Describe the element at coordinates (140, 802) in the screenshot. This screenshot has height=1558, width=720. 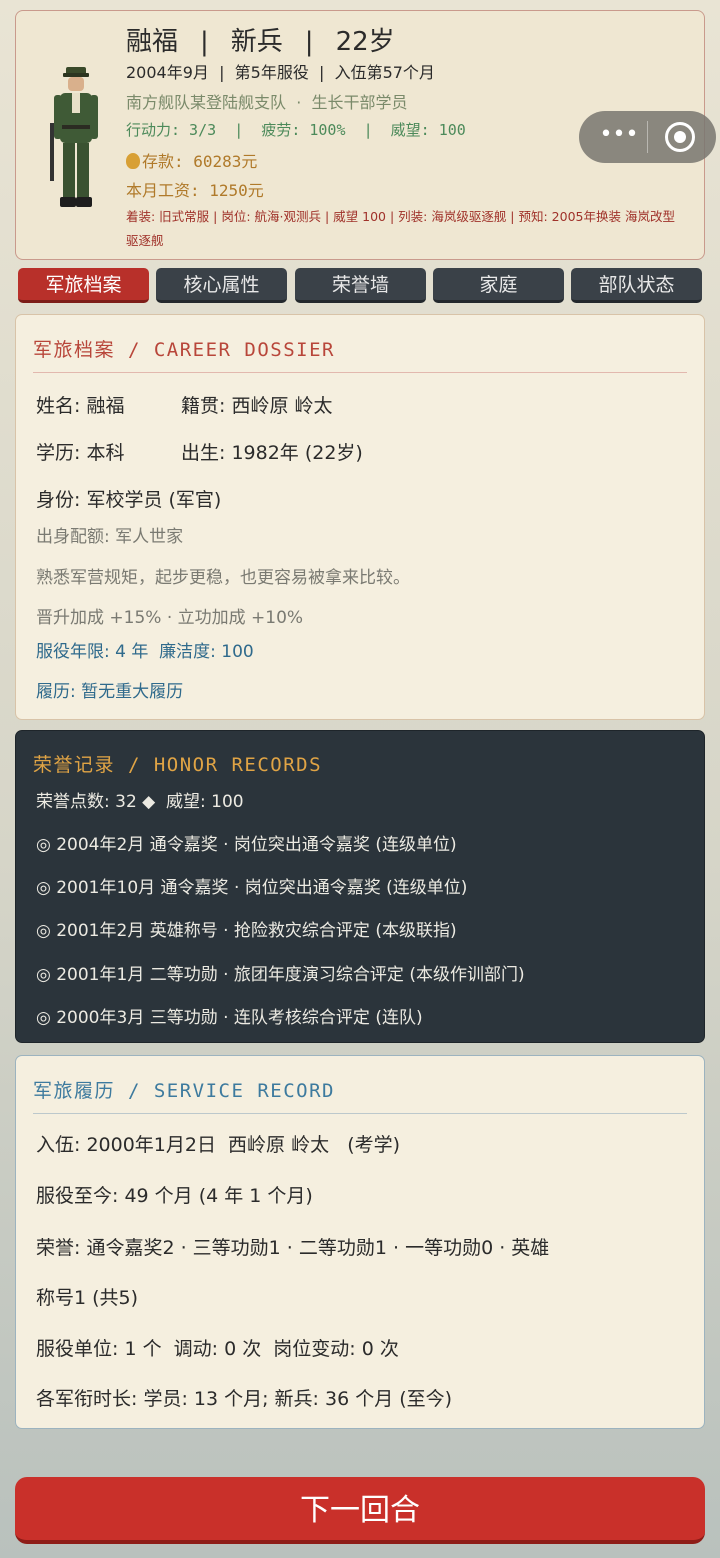
I see `honor-summary: 荣誉点数: 32 ◆ 威望: 100` at that location.